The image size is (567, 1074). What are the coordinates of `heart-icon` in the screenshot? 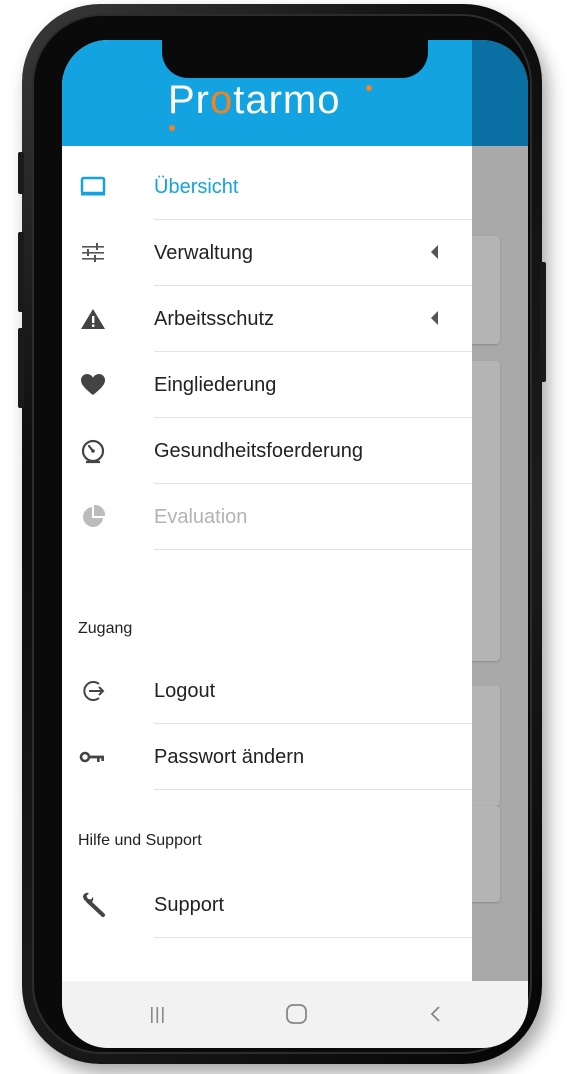 It's located at (93, 385).